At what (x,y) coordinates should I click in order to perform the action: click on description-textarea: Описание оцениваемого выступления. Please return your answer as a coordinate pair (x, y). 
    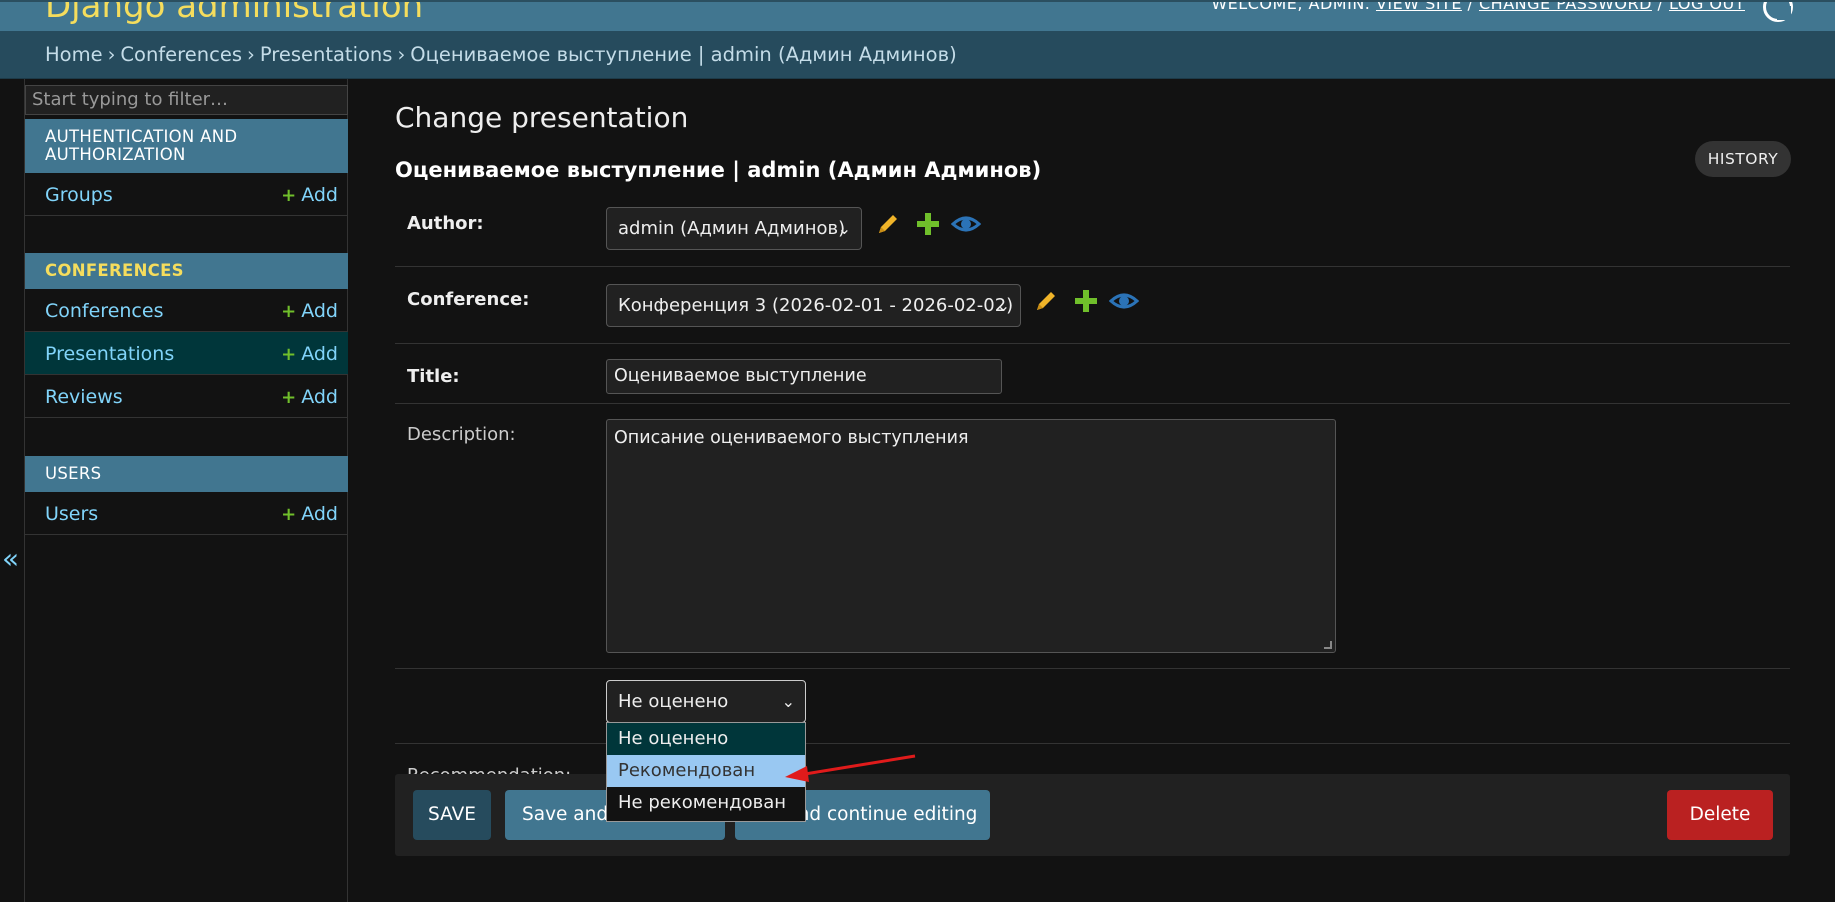
    Looking at the image, I should click on (971, 536).